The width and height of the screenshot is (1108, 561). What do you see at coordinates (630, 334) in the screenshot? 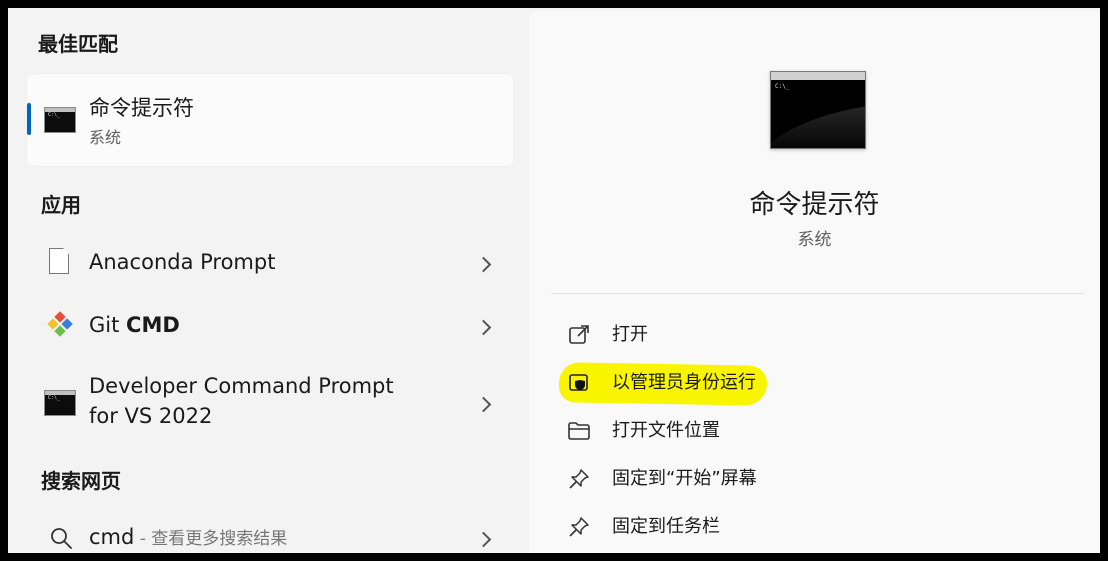
I see `action-label: 打开` at bounding box center [630, 334].